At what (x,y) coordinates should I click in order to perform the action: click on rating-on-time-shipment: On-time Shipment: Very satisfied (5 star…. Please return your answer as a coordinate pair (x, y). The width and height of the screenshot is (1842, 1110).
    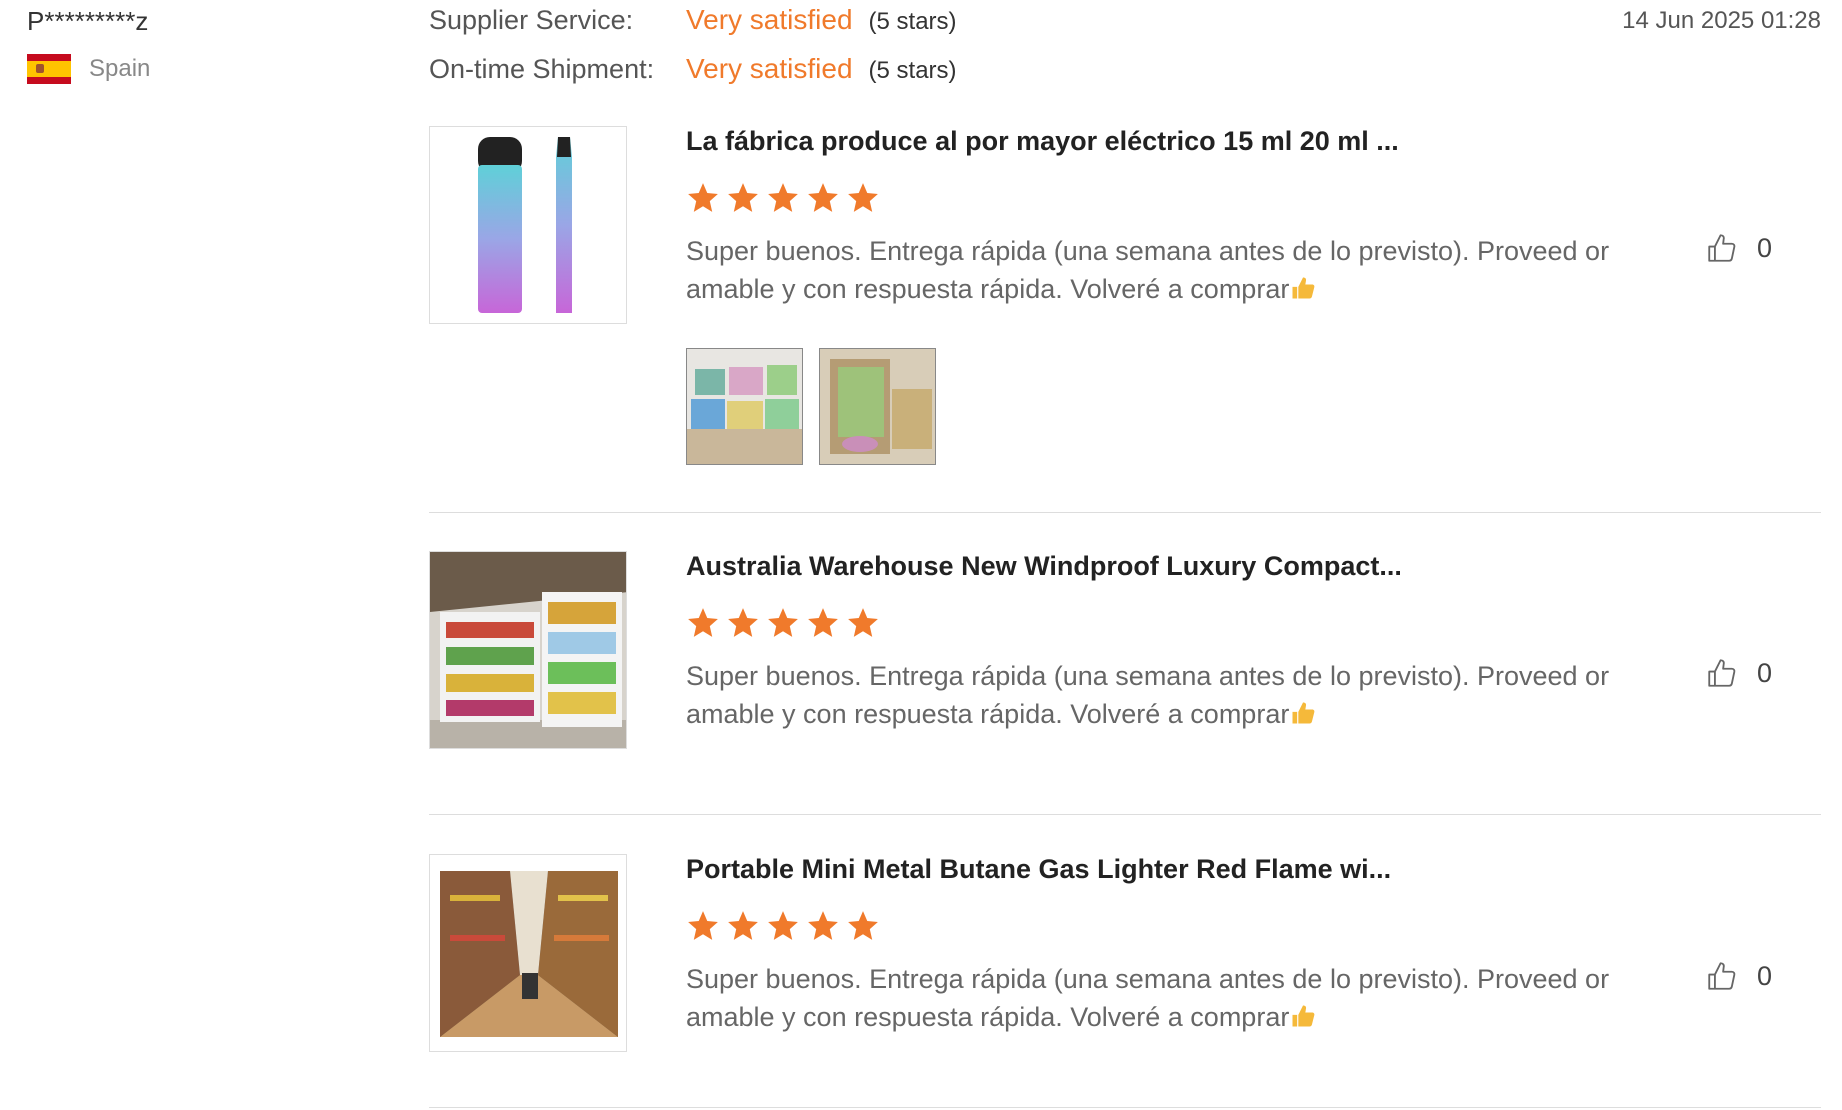
    Looking at the image, I should click on (693, 69).